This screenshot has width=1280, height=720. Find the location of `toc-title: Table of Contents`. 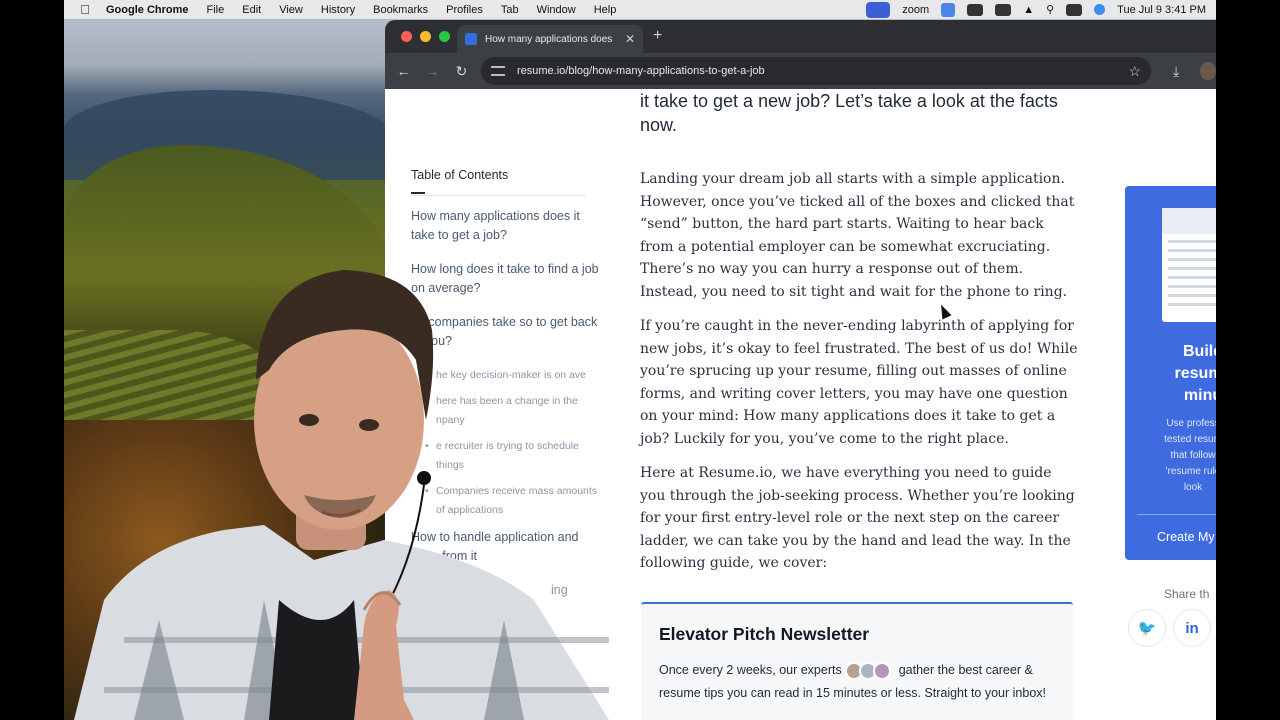

toc-title: Table of Contents is located at coordinates (460, 175).